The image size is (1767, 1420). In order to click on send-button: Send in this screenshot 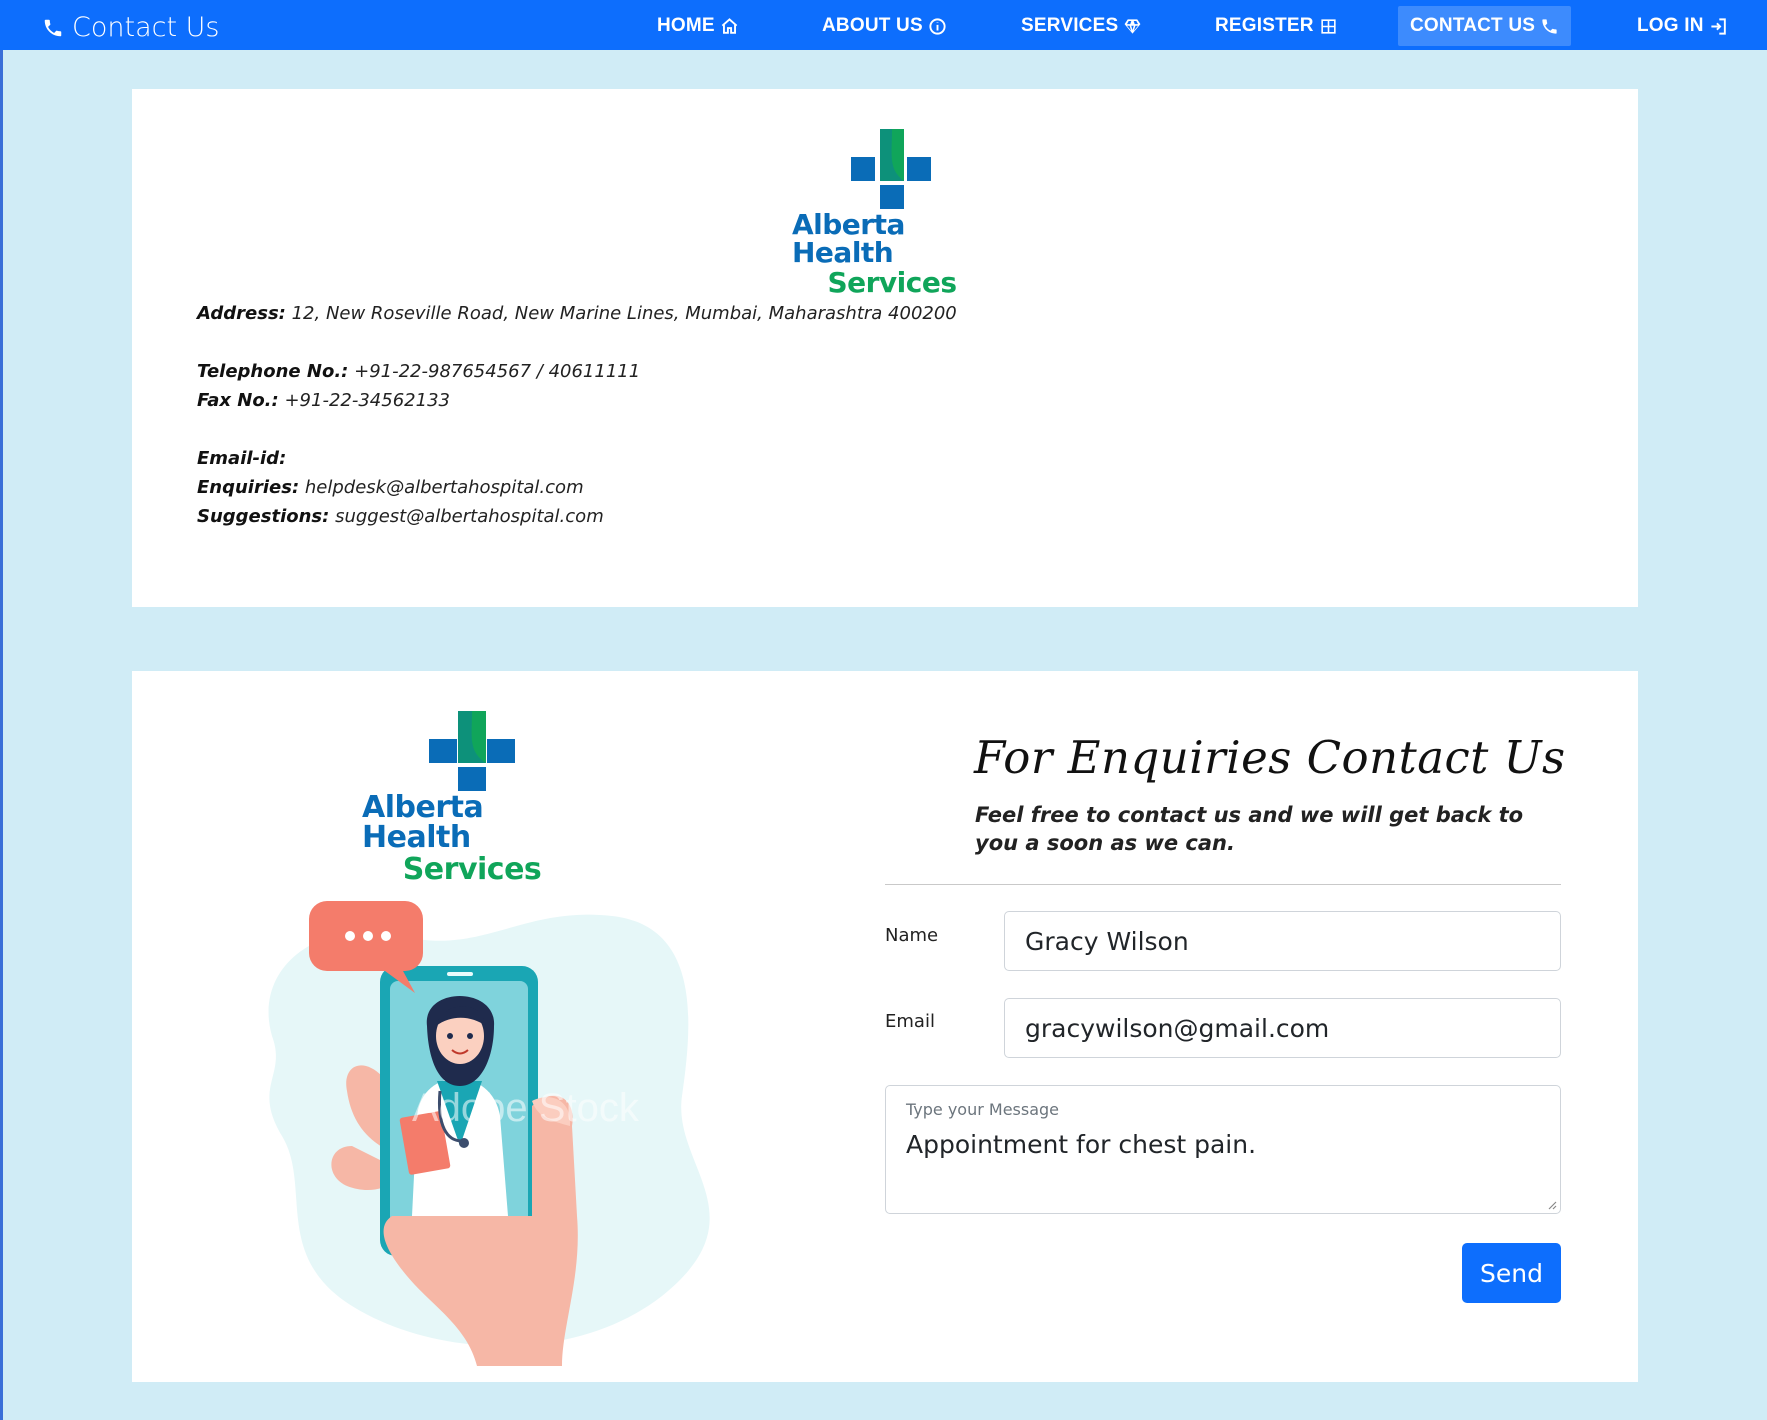, I will do `click(1511, 1273)`.